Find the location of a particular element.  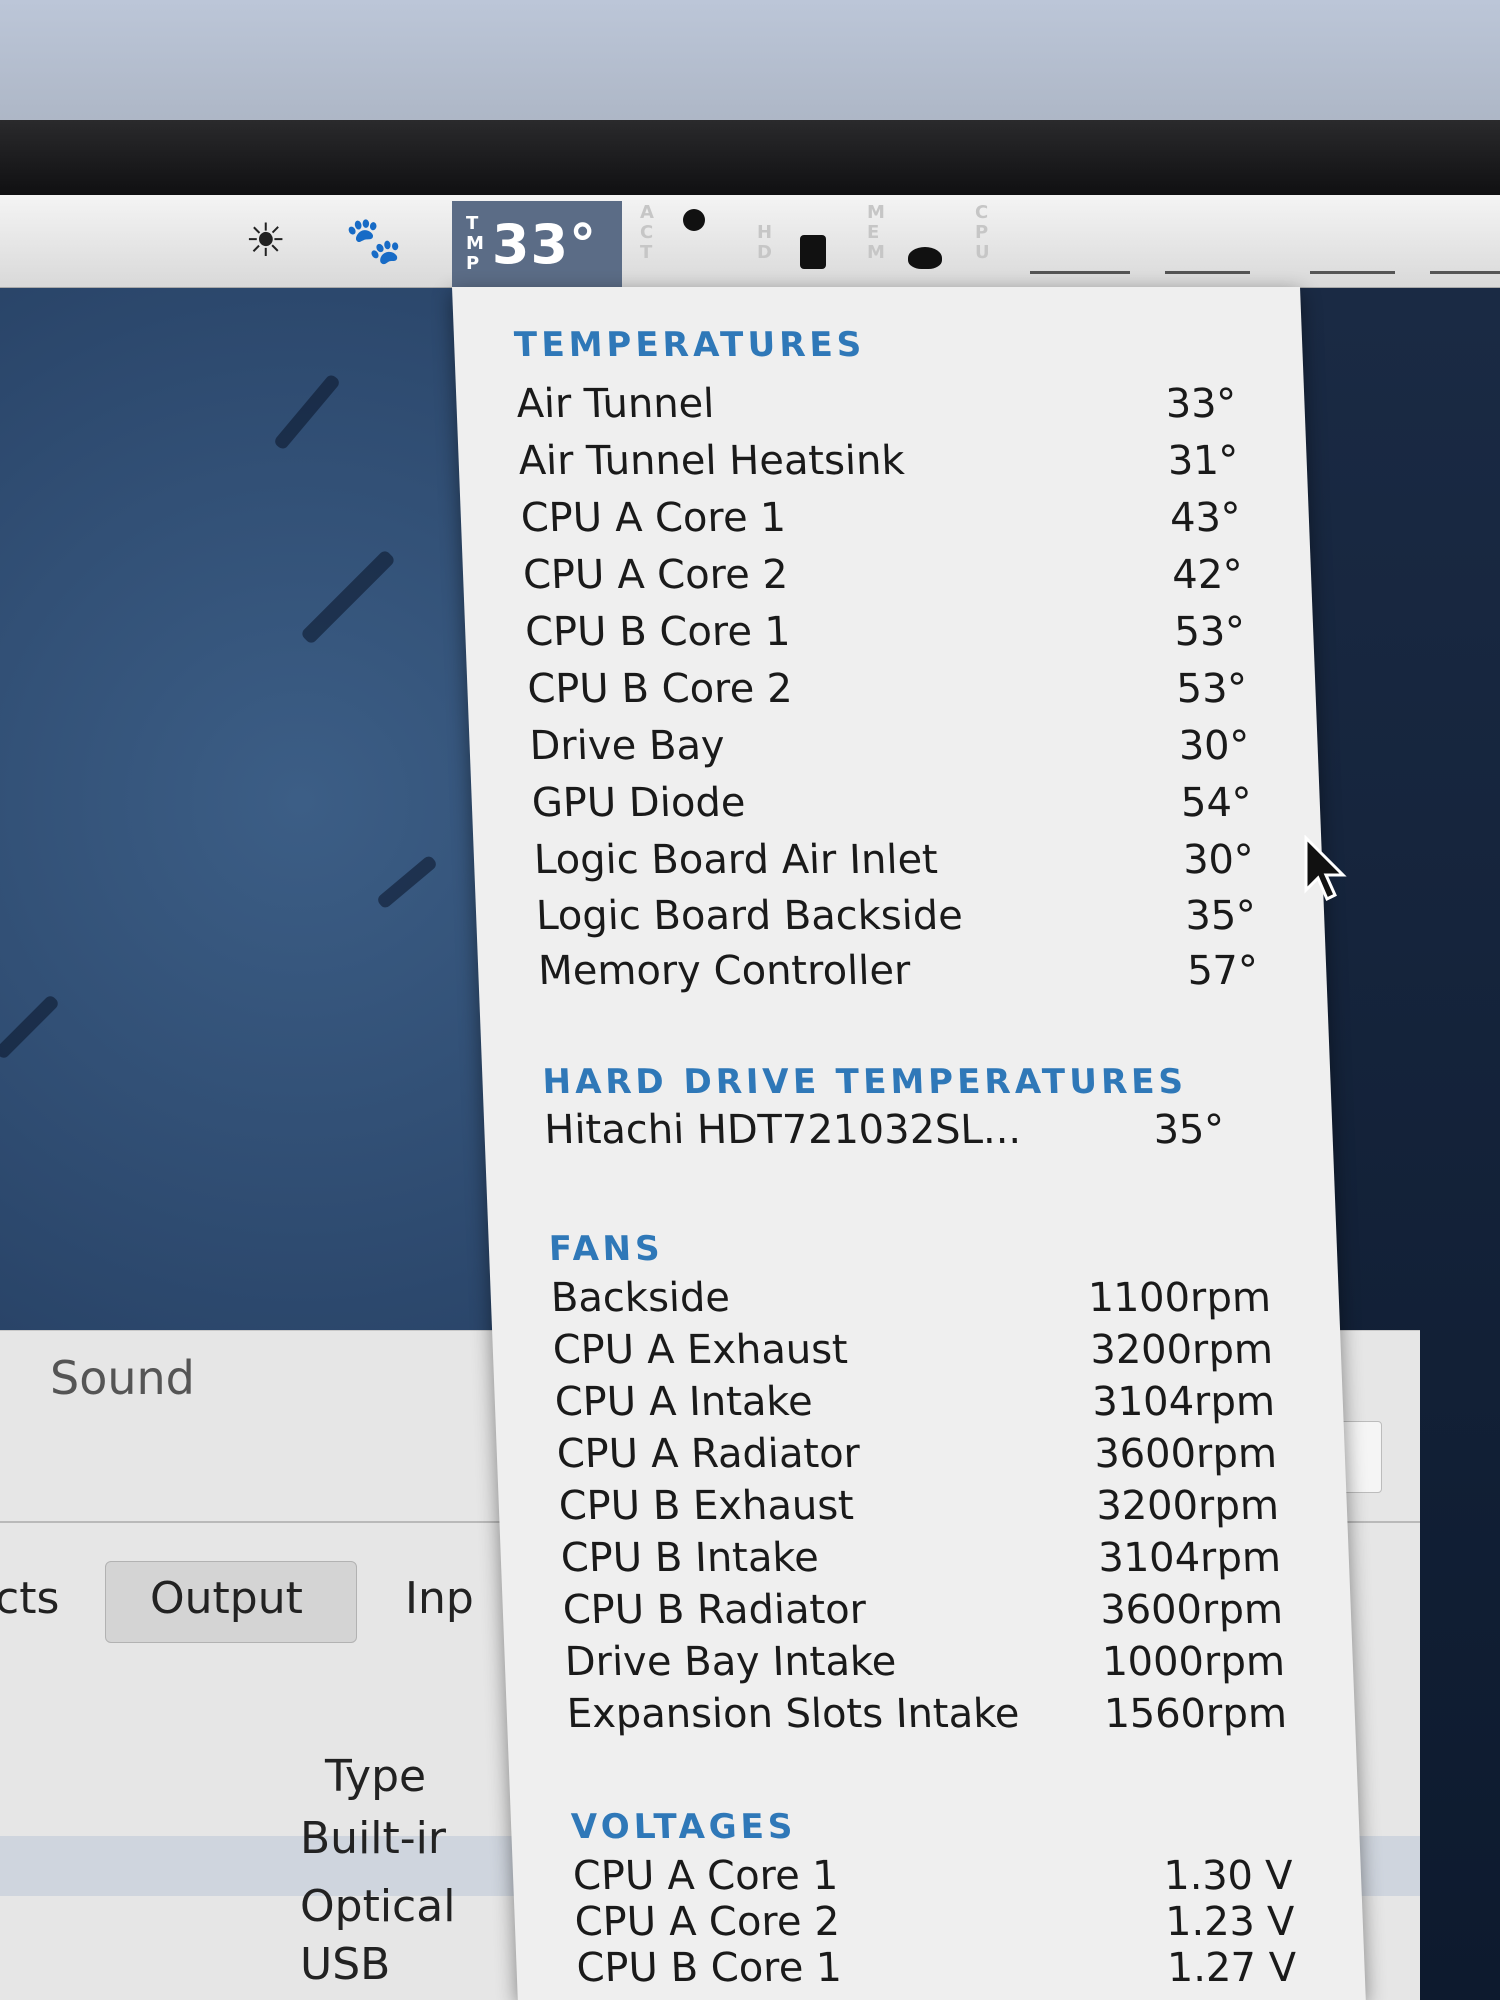

menu-item-temperature: Air Tunnel 33° is located at coordinates (877, 409).